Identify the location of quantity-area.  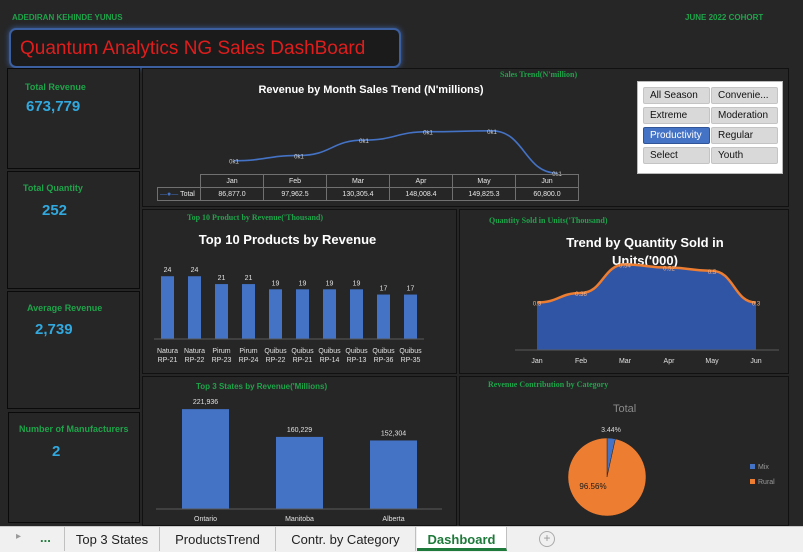
(646, 307).